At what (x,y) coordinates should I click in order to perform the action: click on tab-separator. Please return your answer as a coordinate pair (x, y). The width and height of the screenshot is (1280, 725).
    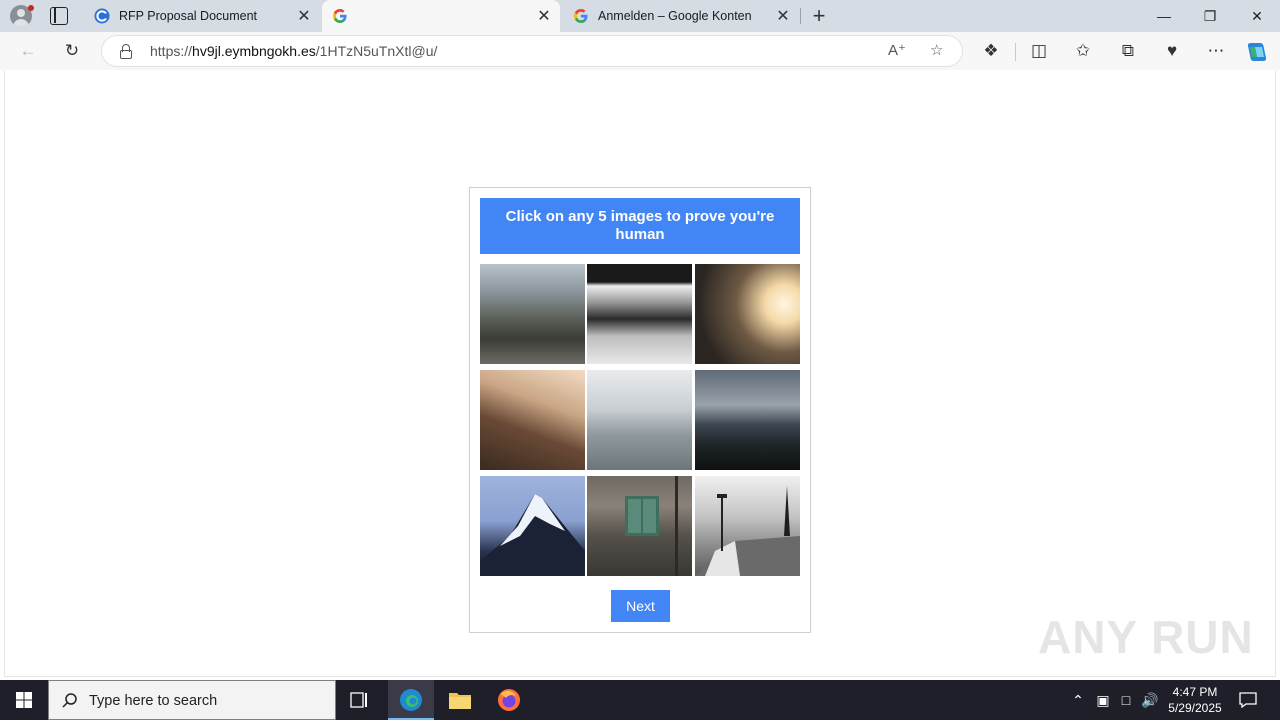
    Looking at the image, I should click on (800, 16).